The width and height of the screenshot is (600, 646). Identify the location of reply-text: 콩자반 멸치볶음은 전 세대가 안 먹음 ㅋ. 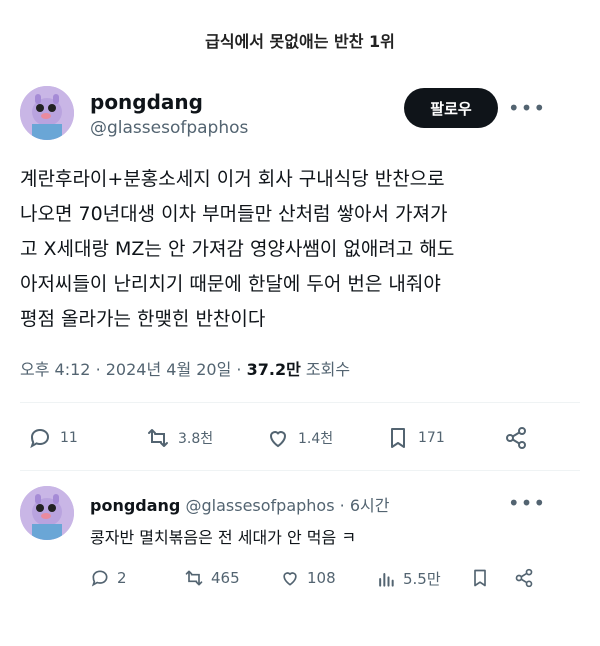
(223, 537).